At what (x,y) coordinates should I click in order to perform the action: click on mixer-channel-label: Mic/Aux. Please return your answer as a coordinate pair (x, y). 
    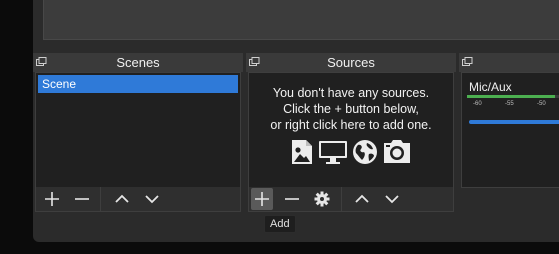
    Looking at the image, I should click on (490, 87).